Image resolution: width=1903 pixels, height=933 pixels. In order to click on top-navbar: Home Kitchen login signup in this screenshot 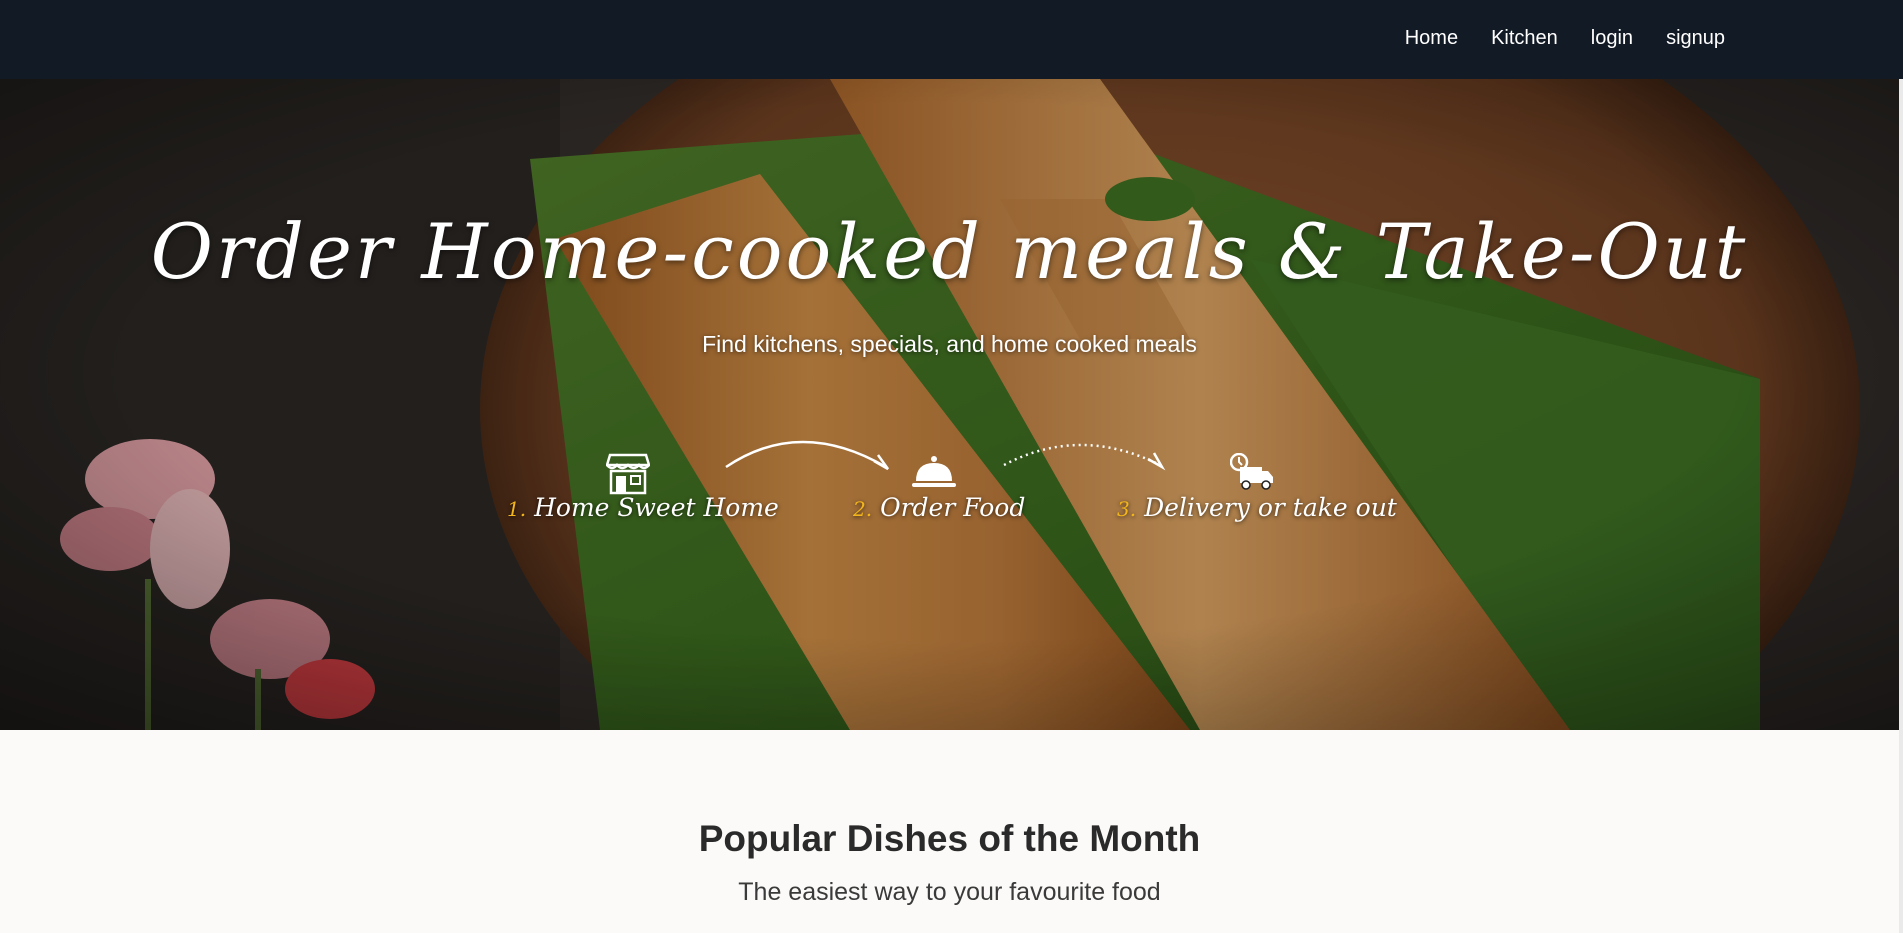, I will do `click(951, 39)`.